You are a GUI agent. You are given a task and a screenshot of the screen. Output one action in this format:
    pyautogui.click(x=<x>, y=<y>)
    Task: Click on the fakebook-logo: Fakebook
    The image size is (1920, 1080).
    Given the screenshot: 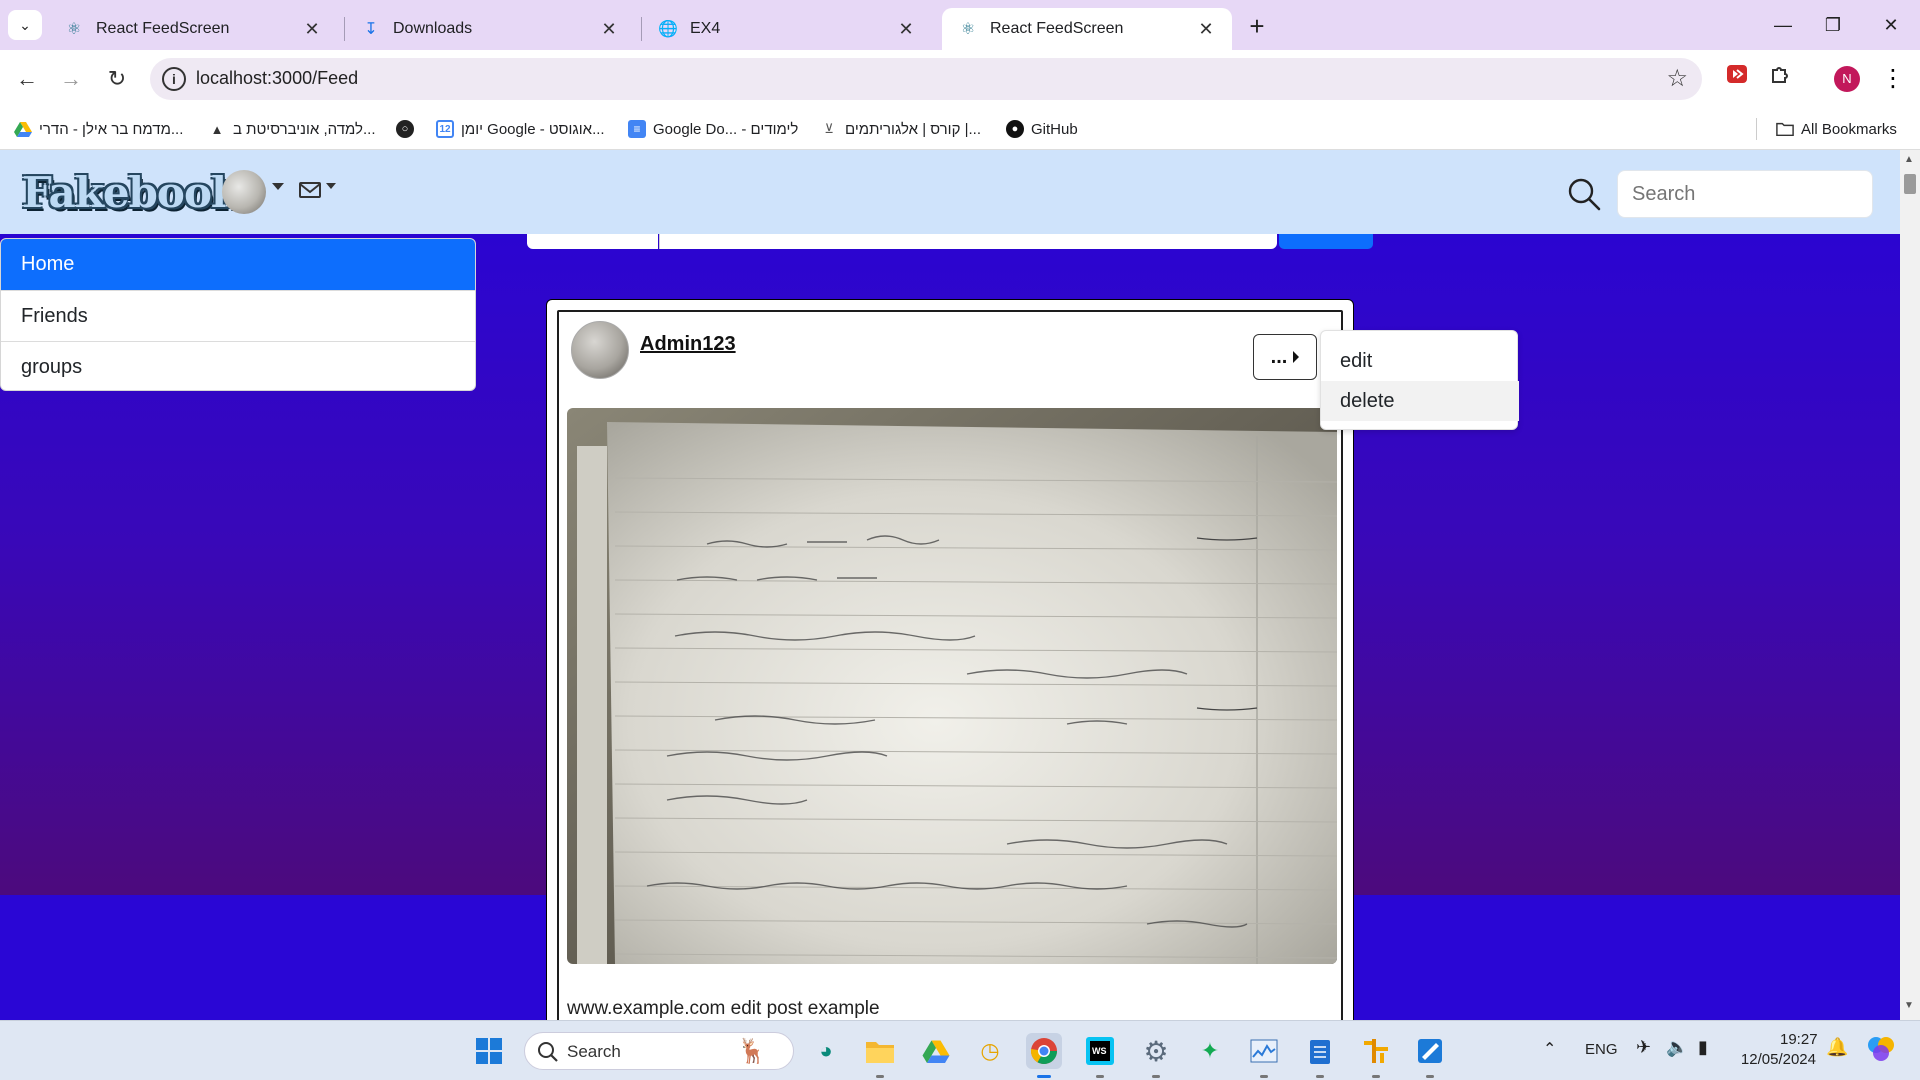 What is the action you would take?
    pyautogui.click(x=131, y=192)
    